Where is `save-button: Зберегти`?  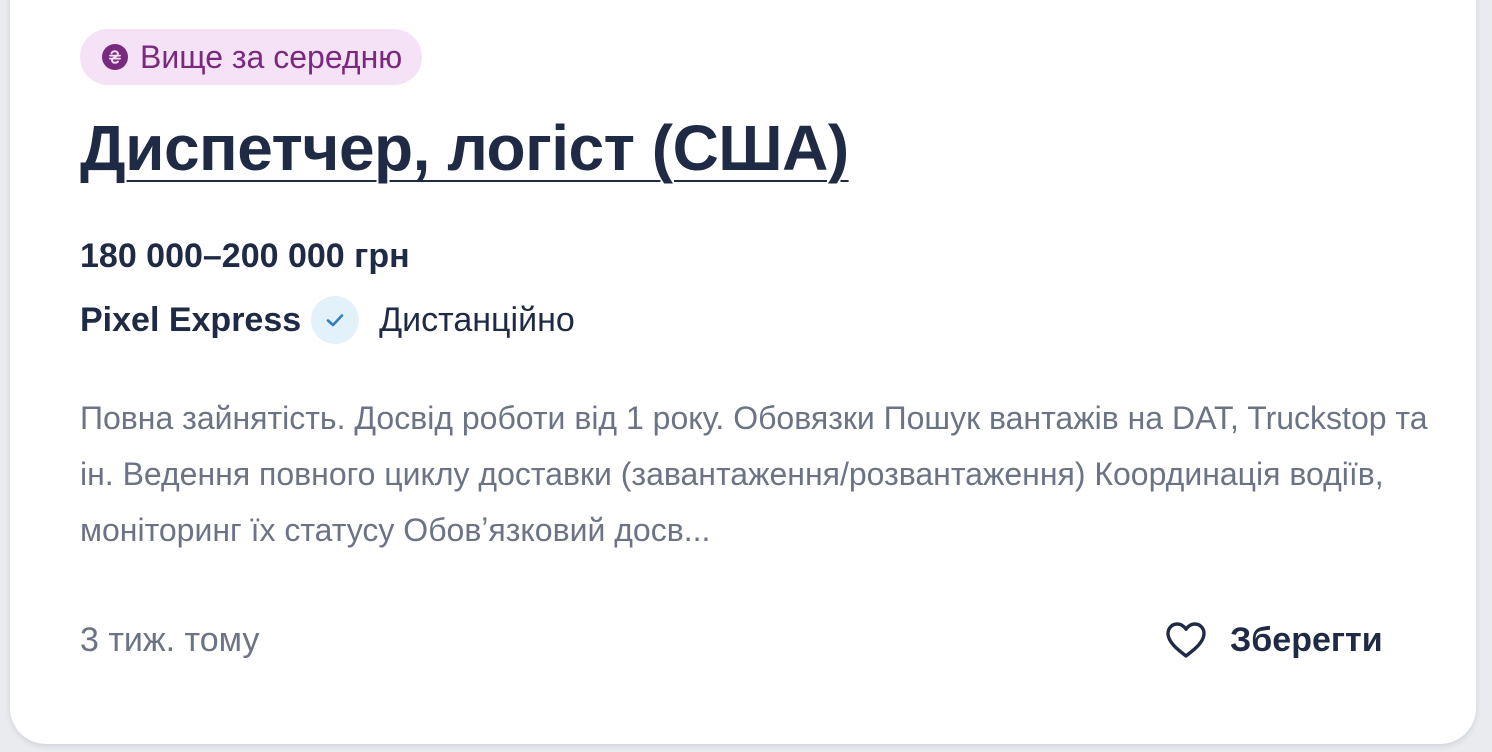
save-button: Зберегти is located at coordinates (1273, 640).